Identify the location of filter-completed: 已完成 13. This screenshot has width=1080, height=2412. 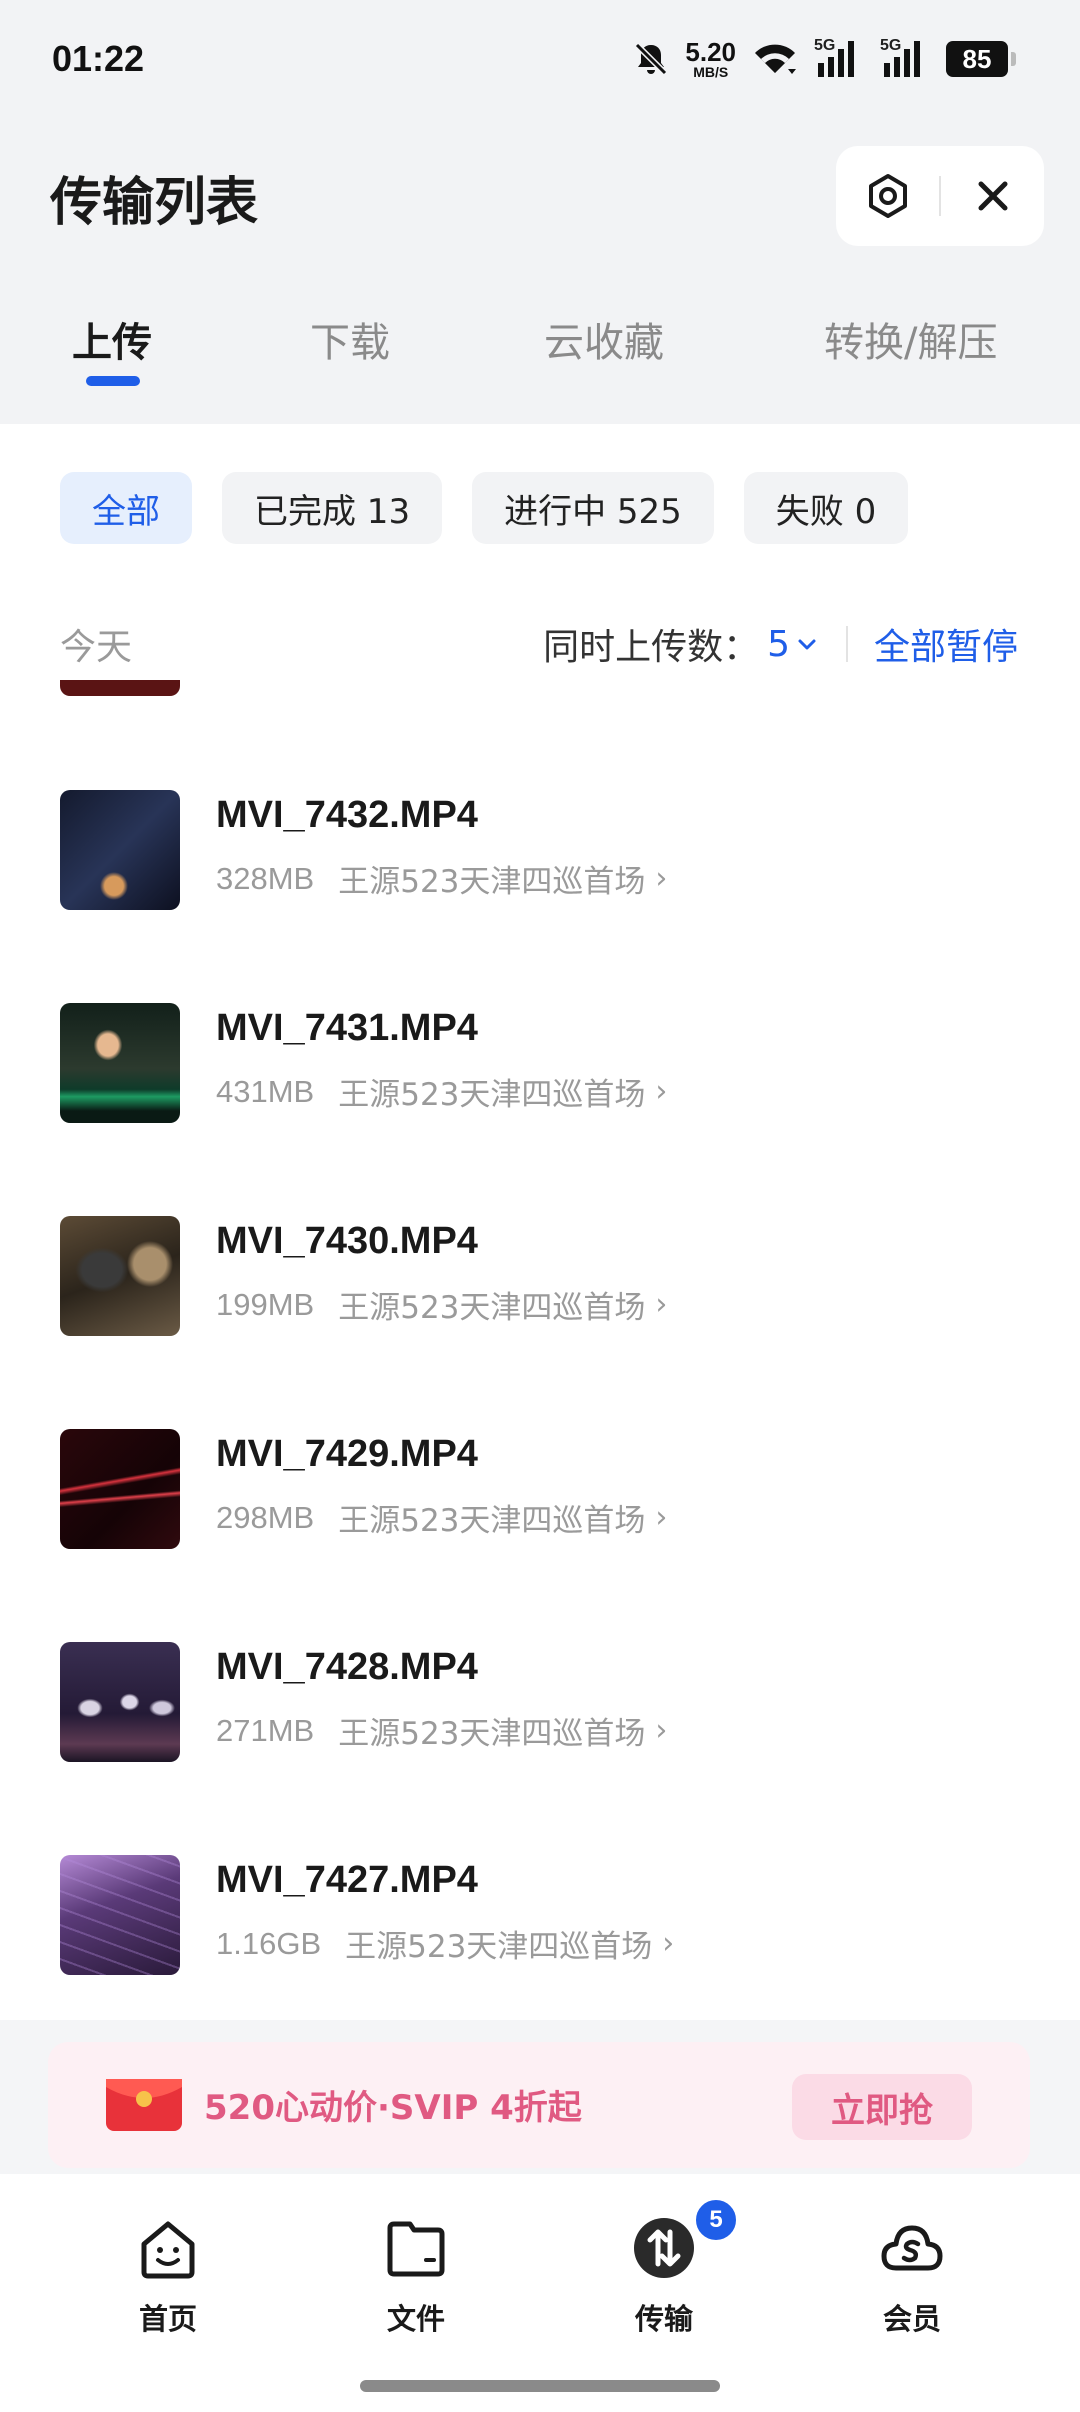
(332, 508).